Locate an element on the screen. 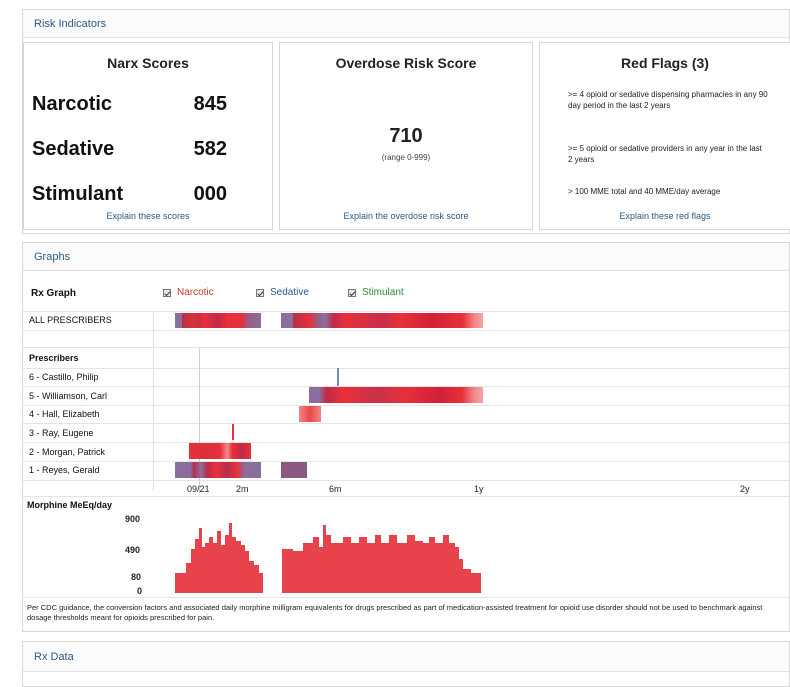 This screenshot has width=790, height=687. risk-indicators-header: Risk Indicators is located at coordinates (406, 24).